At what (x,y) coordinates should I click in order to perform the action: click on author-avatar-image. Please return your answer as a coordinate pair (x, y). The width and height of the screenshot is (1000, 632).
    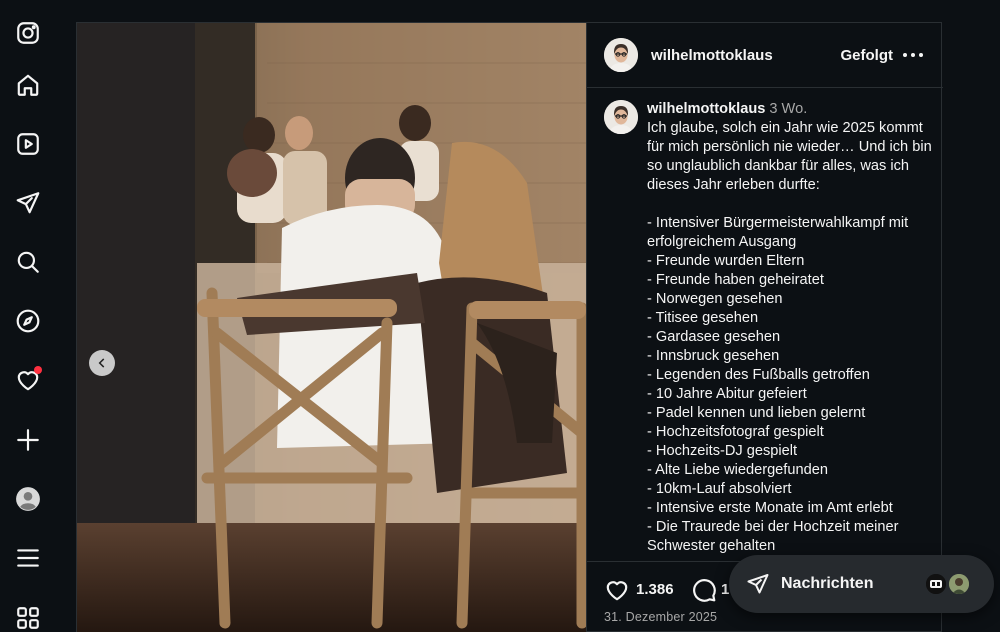
    Looking at the image, I should click on (621, 55).